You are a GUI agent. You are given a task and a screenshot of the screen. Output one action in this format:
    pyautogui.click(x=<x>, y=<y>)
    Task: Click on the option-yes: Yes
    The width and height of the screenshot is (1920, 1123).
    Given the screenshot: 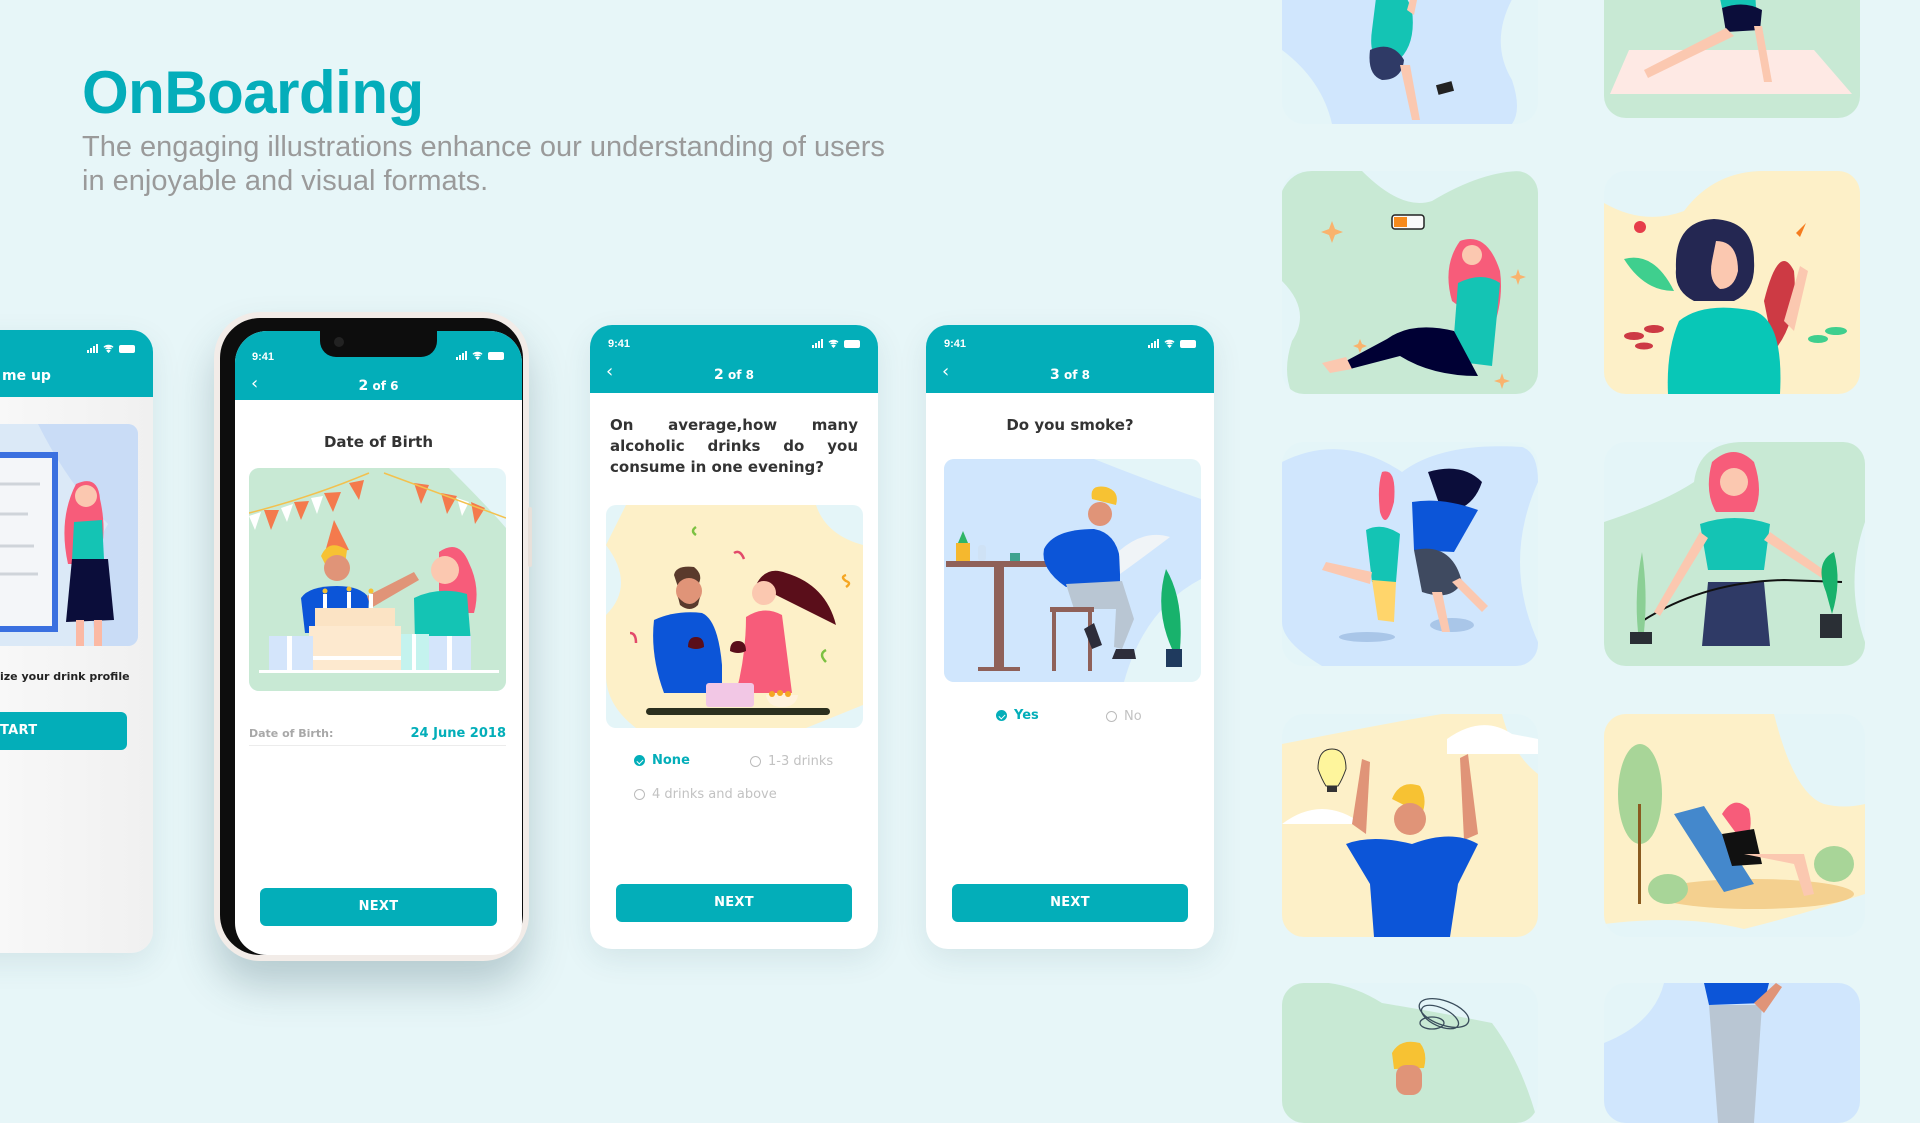 What is the action you would take?
    pyautogui.click(x=1017, y=715)
    